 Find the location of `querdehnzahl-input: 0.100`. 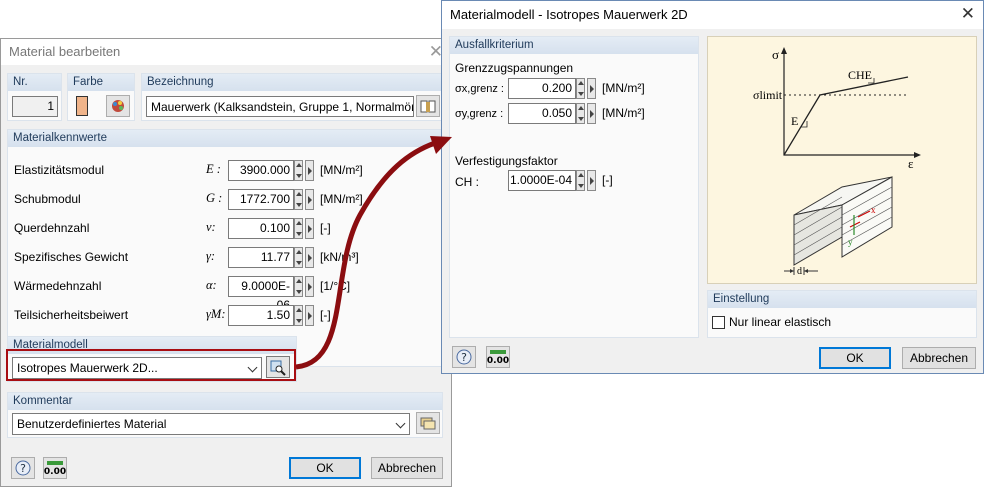

querdehnzahl-input: 0.100 is located at coordinates (261, 228).